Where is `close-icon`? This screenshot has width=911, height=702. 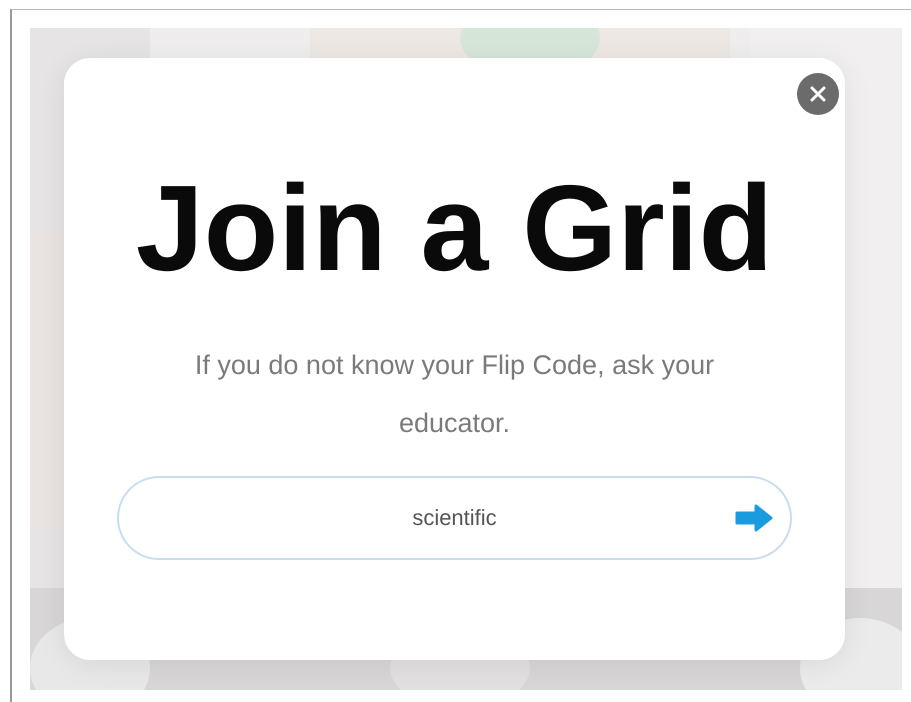 close-icon is located at coordinates (818, 94).